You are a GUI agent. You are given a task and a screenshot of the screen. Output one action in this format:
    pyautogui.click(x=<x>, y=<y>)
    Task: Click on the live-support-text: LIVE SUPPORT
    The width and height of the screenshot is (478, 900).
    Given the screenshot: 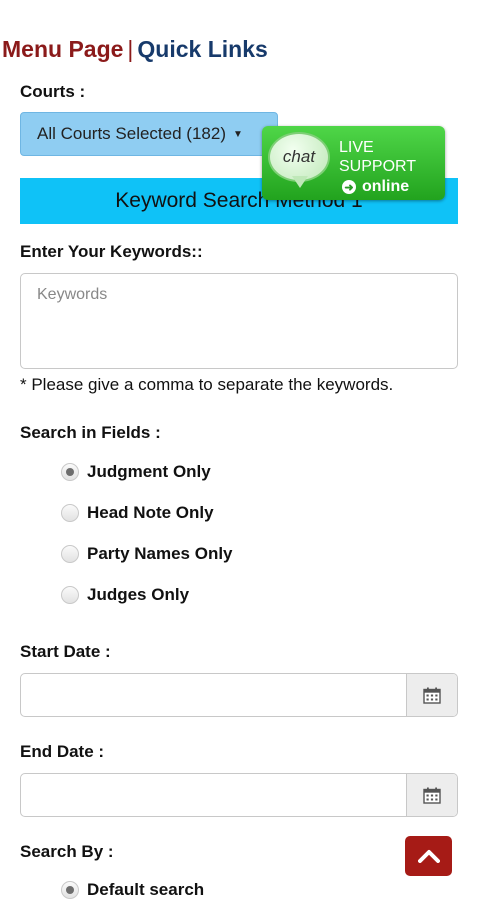 What is the action you would take?
    pyautogui.click(x=377, y=157)
    